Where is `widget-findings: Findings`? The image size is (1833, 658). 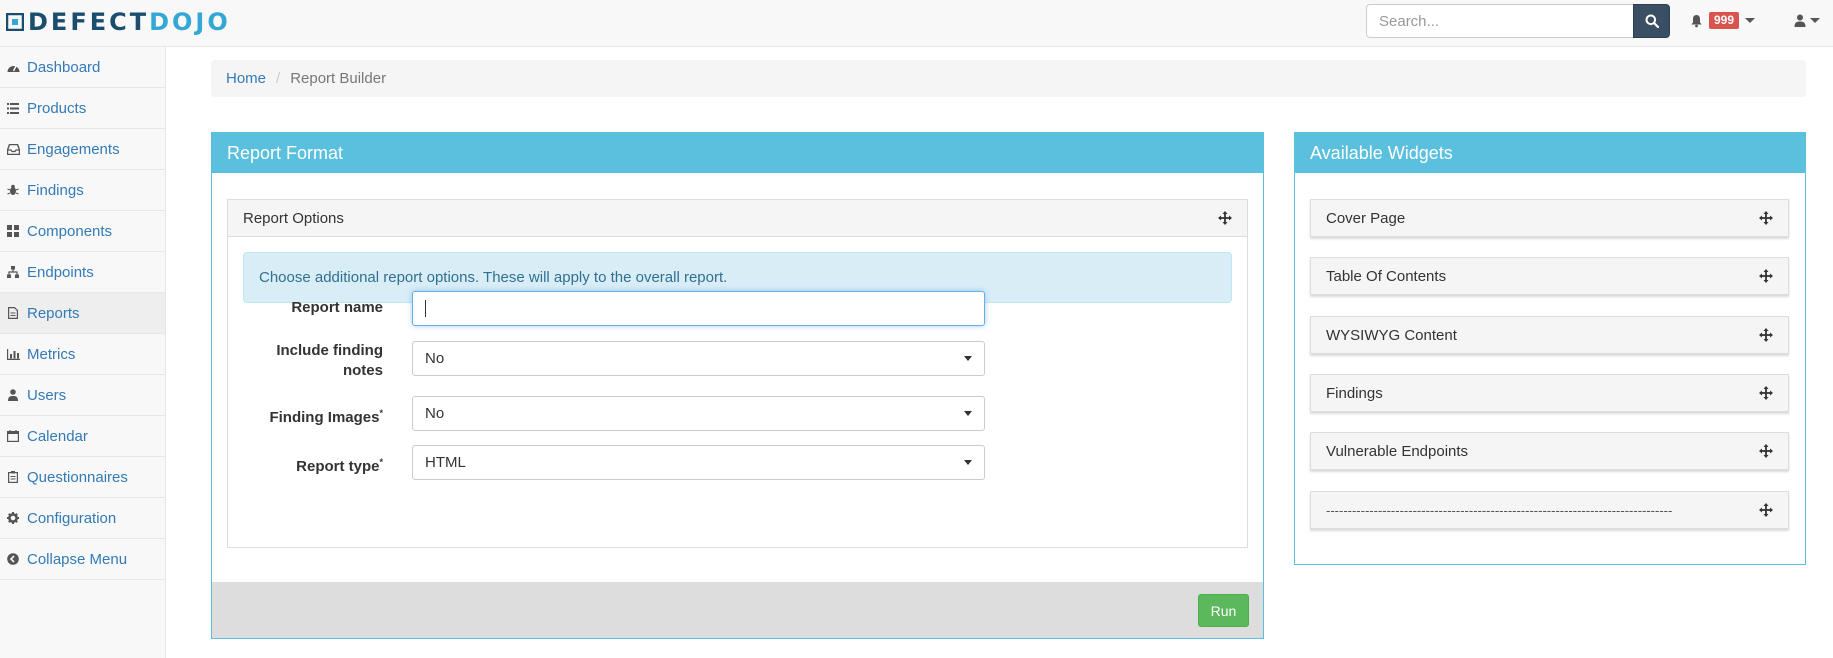
widget-findings: Findings is located at coordinates (1549, 393).